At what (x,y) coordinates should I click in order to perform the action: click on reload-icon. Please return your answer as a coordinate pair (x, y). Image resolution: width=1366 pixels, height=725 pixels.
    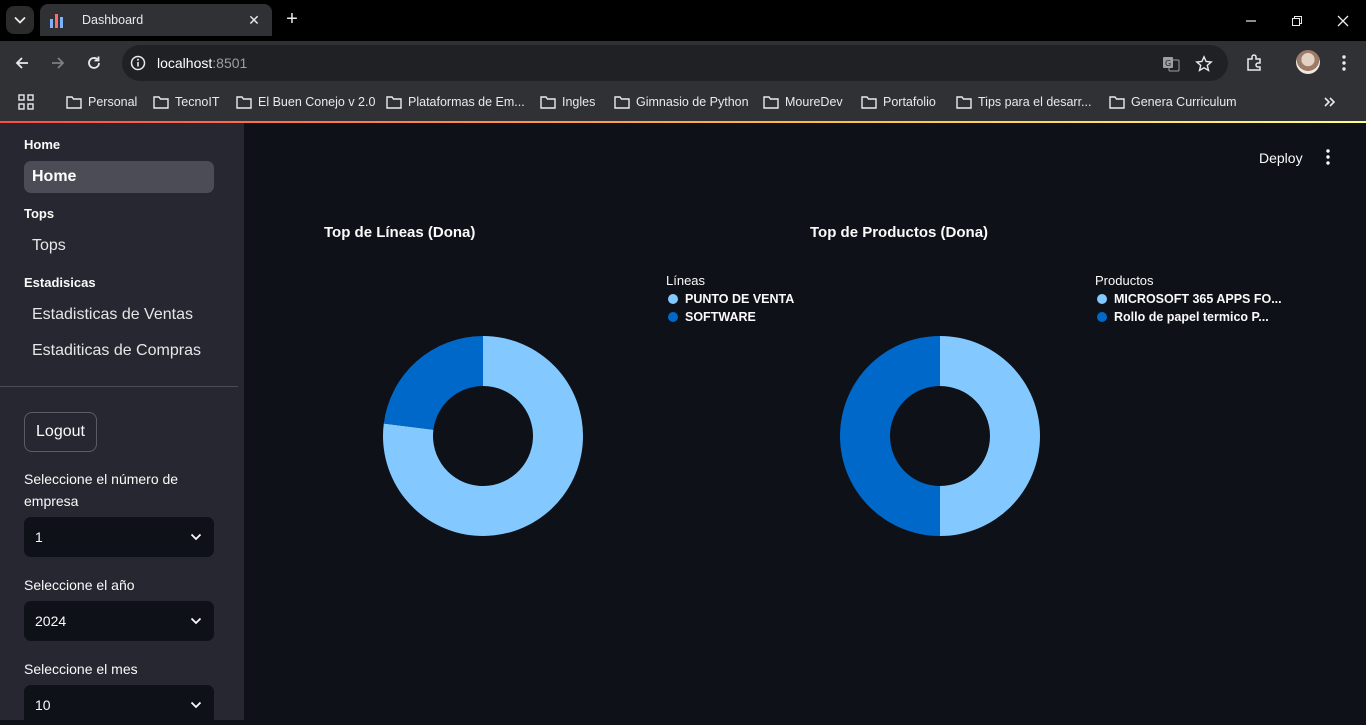
    Looking at the image, I should click on (94, 62).